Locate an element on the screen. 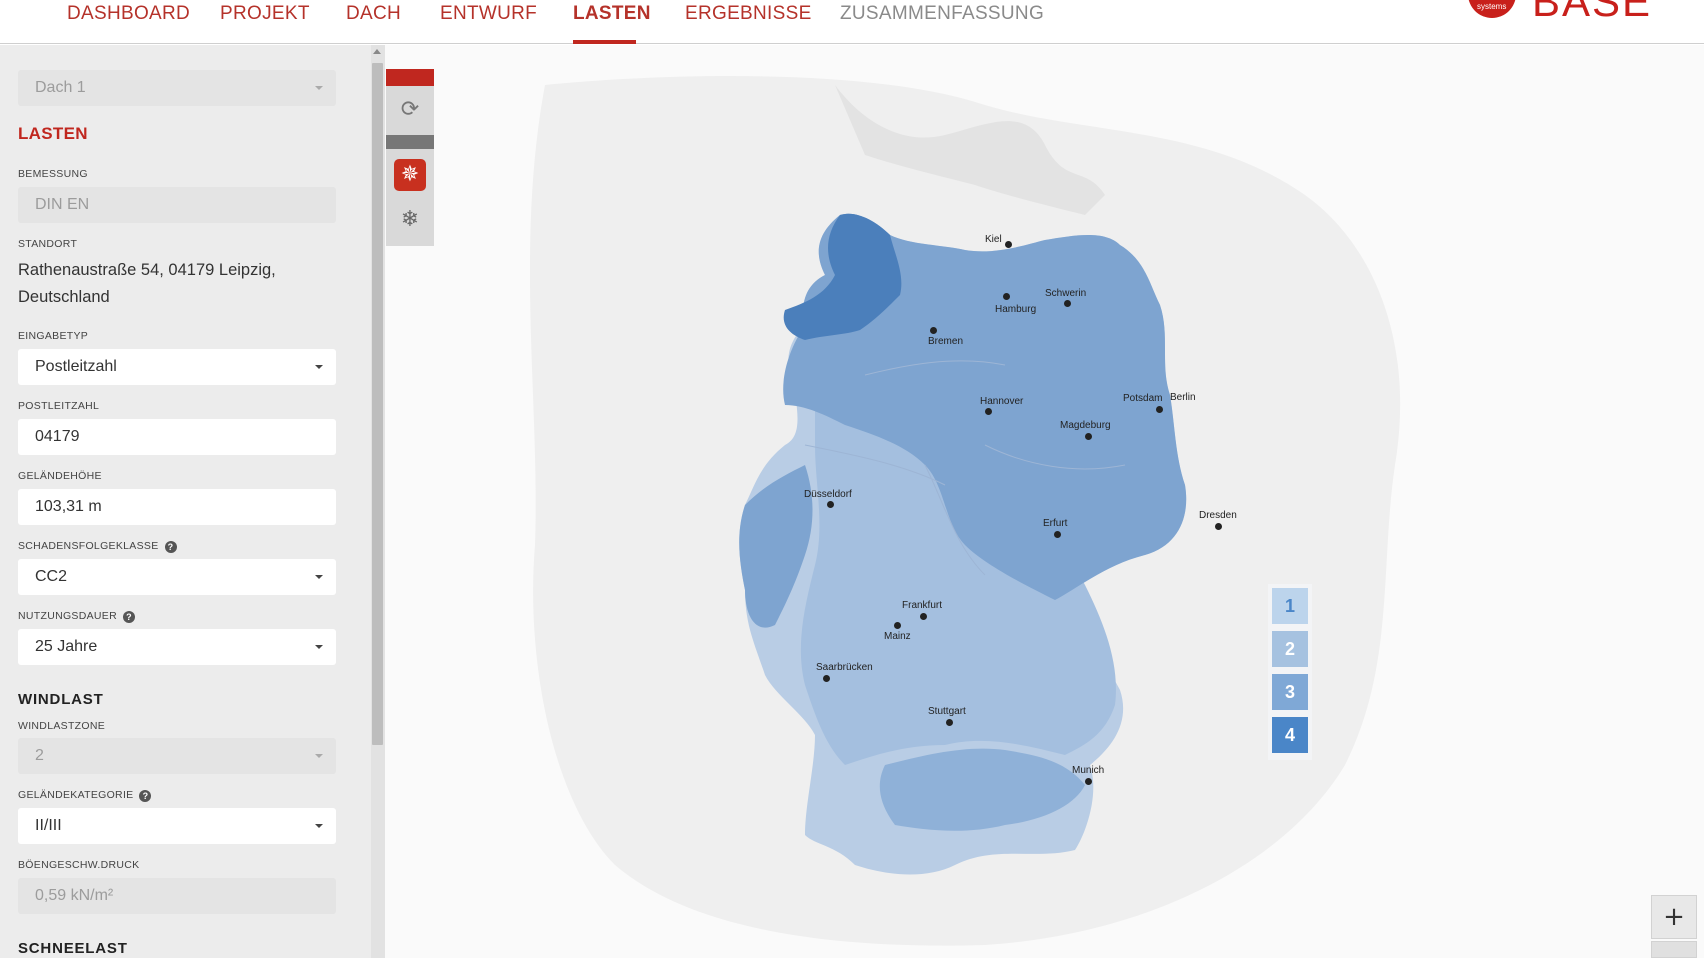 This screenshot has height=958, width=1704. city-label-hannover: Hannover is located at coordinates (1002, 401).